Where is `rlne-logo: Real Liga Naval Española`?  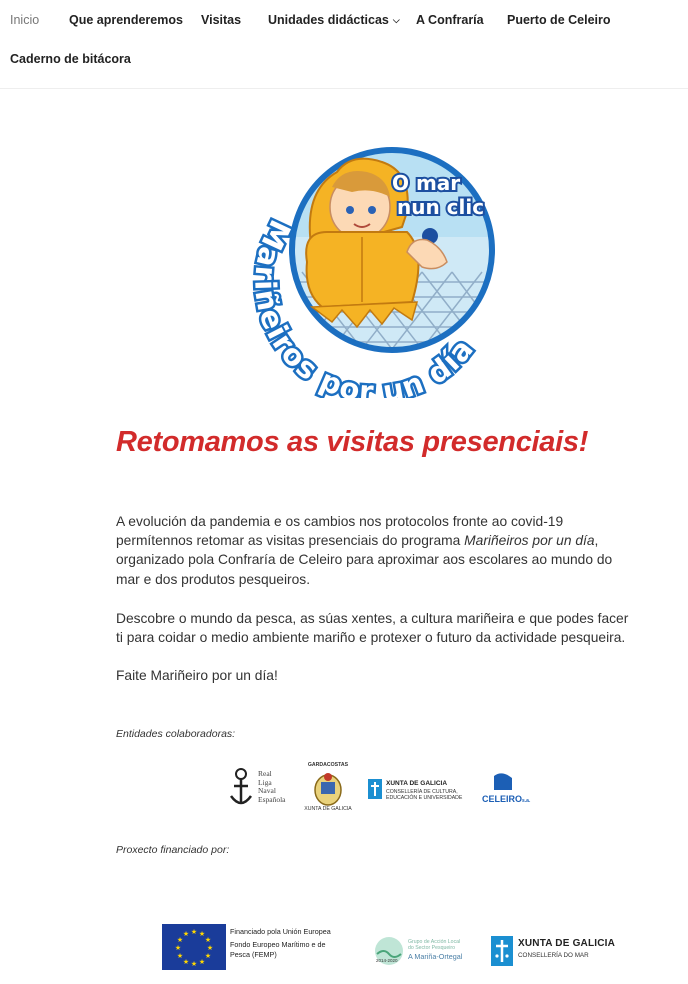 rlne-logo: Real Liga Naval Española is located at coordinates (264, 790).